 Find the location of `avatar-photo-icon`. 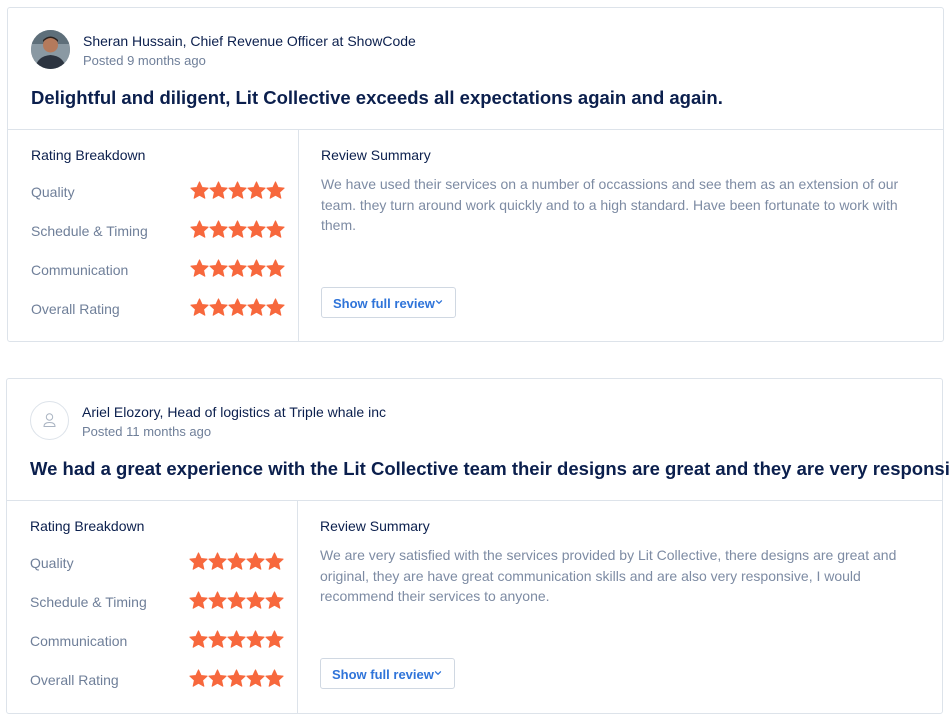

avatar-photo-icon is located at coordinates (50, 49).